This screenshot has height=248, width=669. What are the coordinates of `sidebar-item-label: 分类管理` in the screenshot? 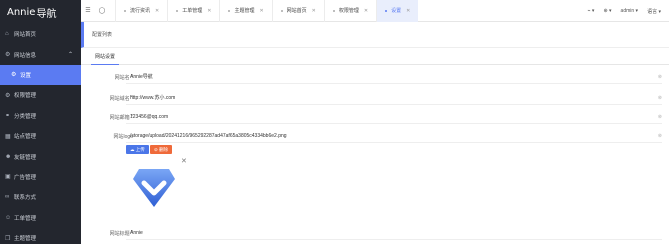 It's located at (25, 116).